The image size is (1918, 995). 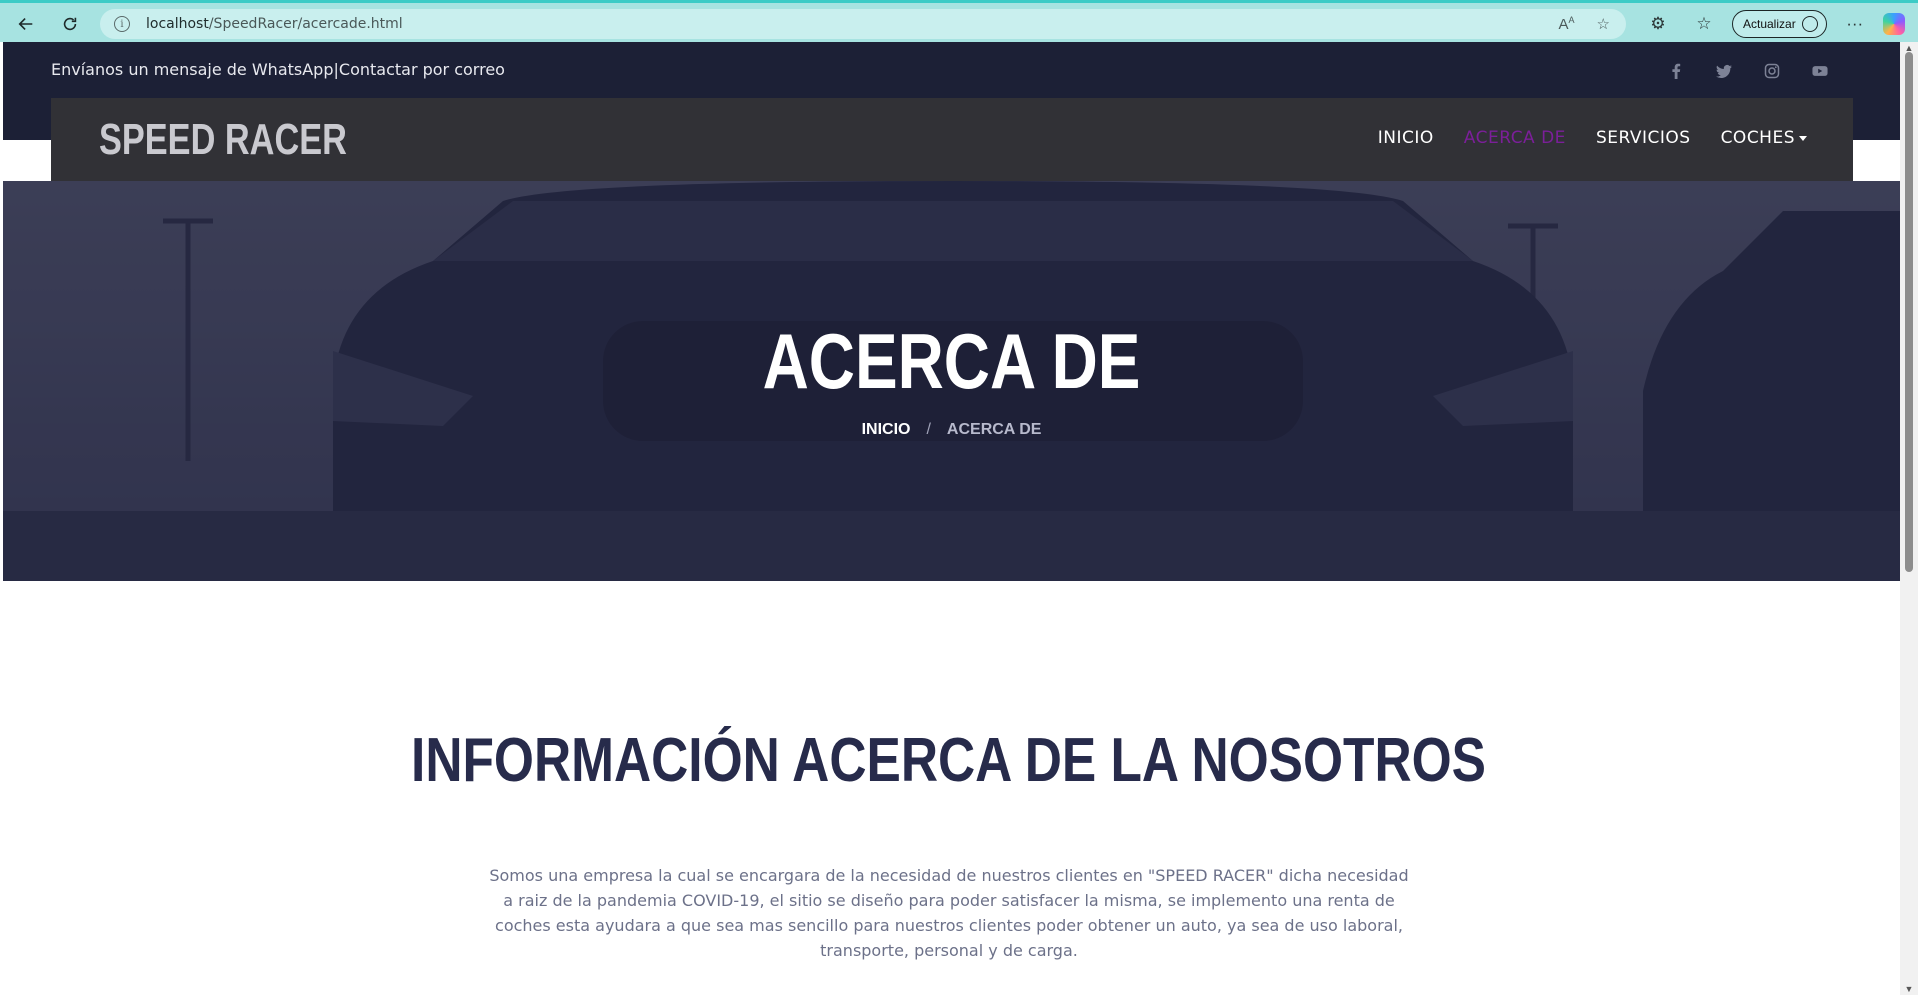 What do you see at coordinates (1406, 138) in the screenshot?
I see `nav-item-inicio: INICIO` at bounding box center [1406, 138].